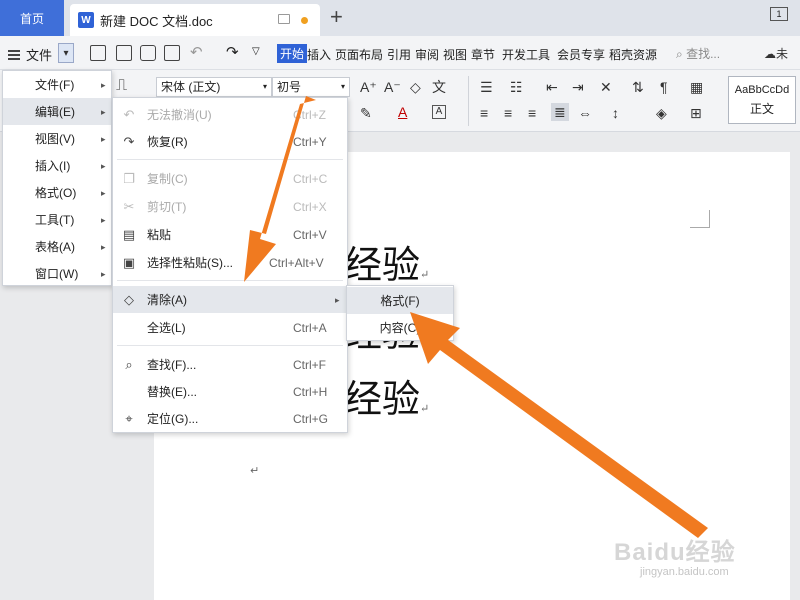 The width and height of the screenshot is (800, 600). Describe the element at coordinates (230, 141) in the screenshot. I see `menu-item-redo: ↷ 恢复(R) Ctrl+Y` at that location.